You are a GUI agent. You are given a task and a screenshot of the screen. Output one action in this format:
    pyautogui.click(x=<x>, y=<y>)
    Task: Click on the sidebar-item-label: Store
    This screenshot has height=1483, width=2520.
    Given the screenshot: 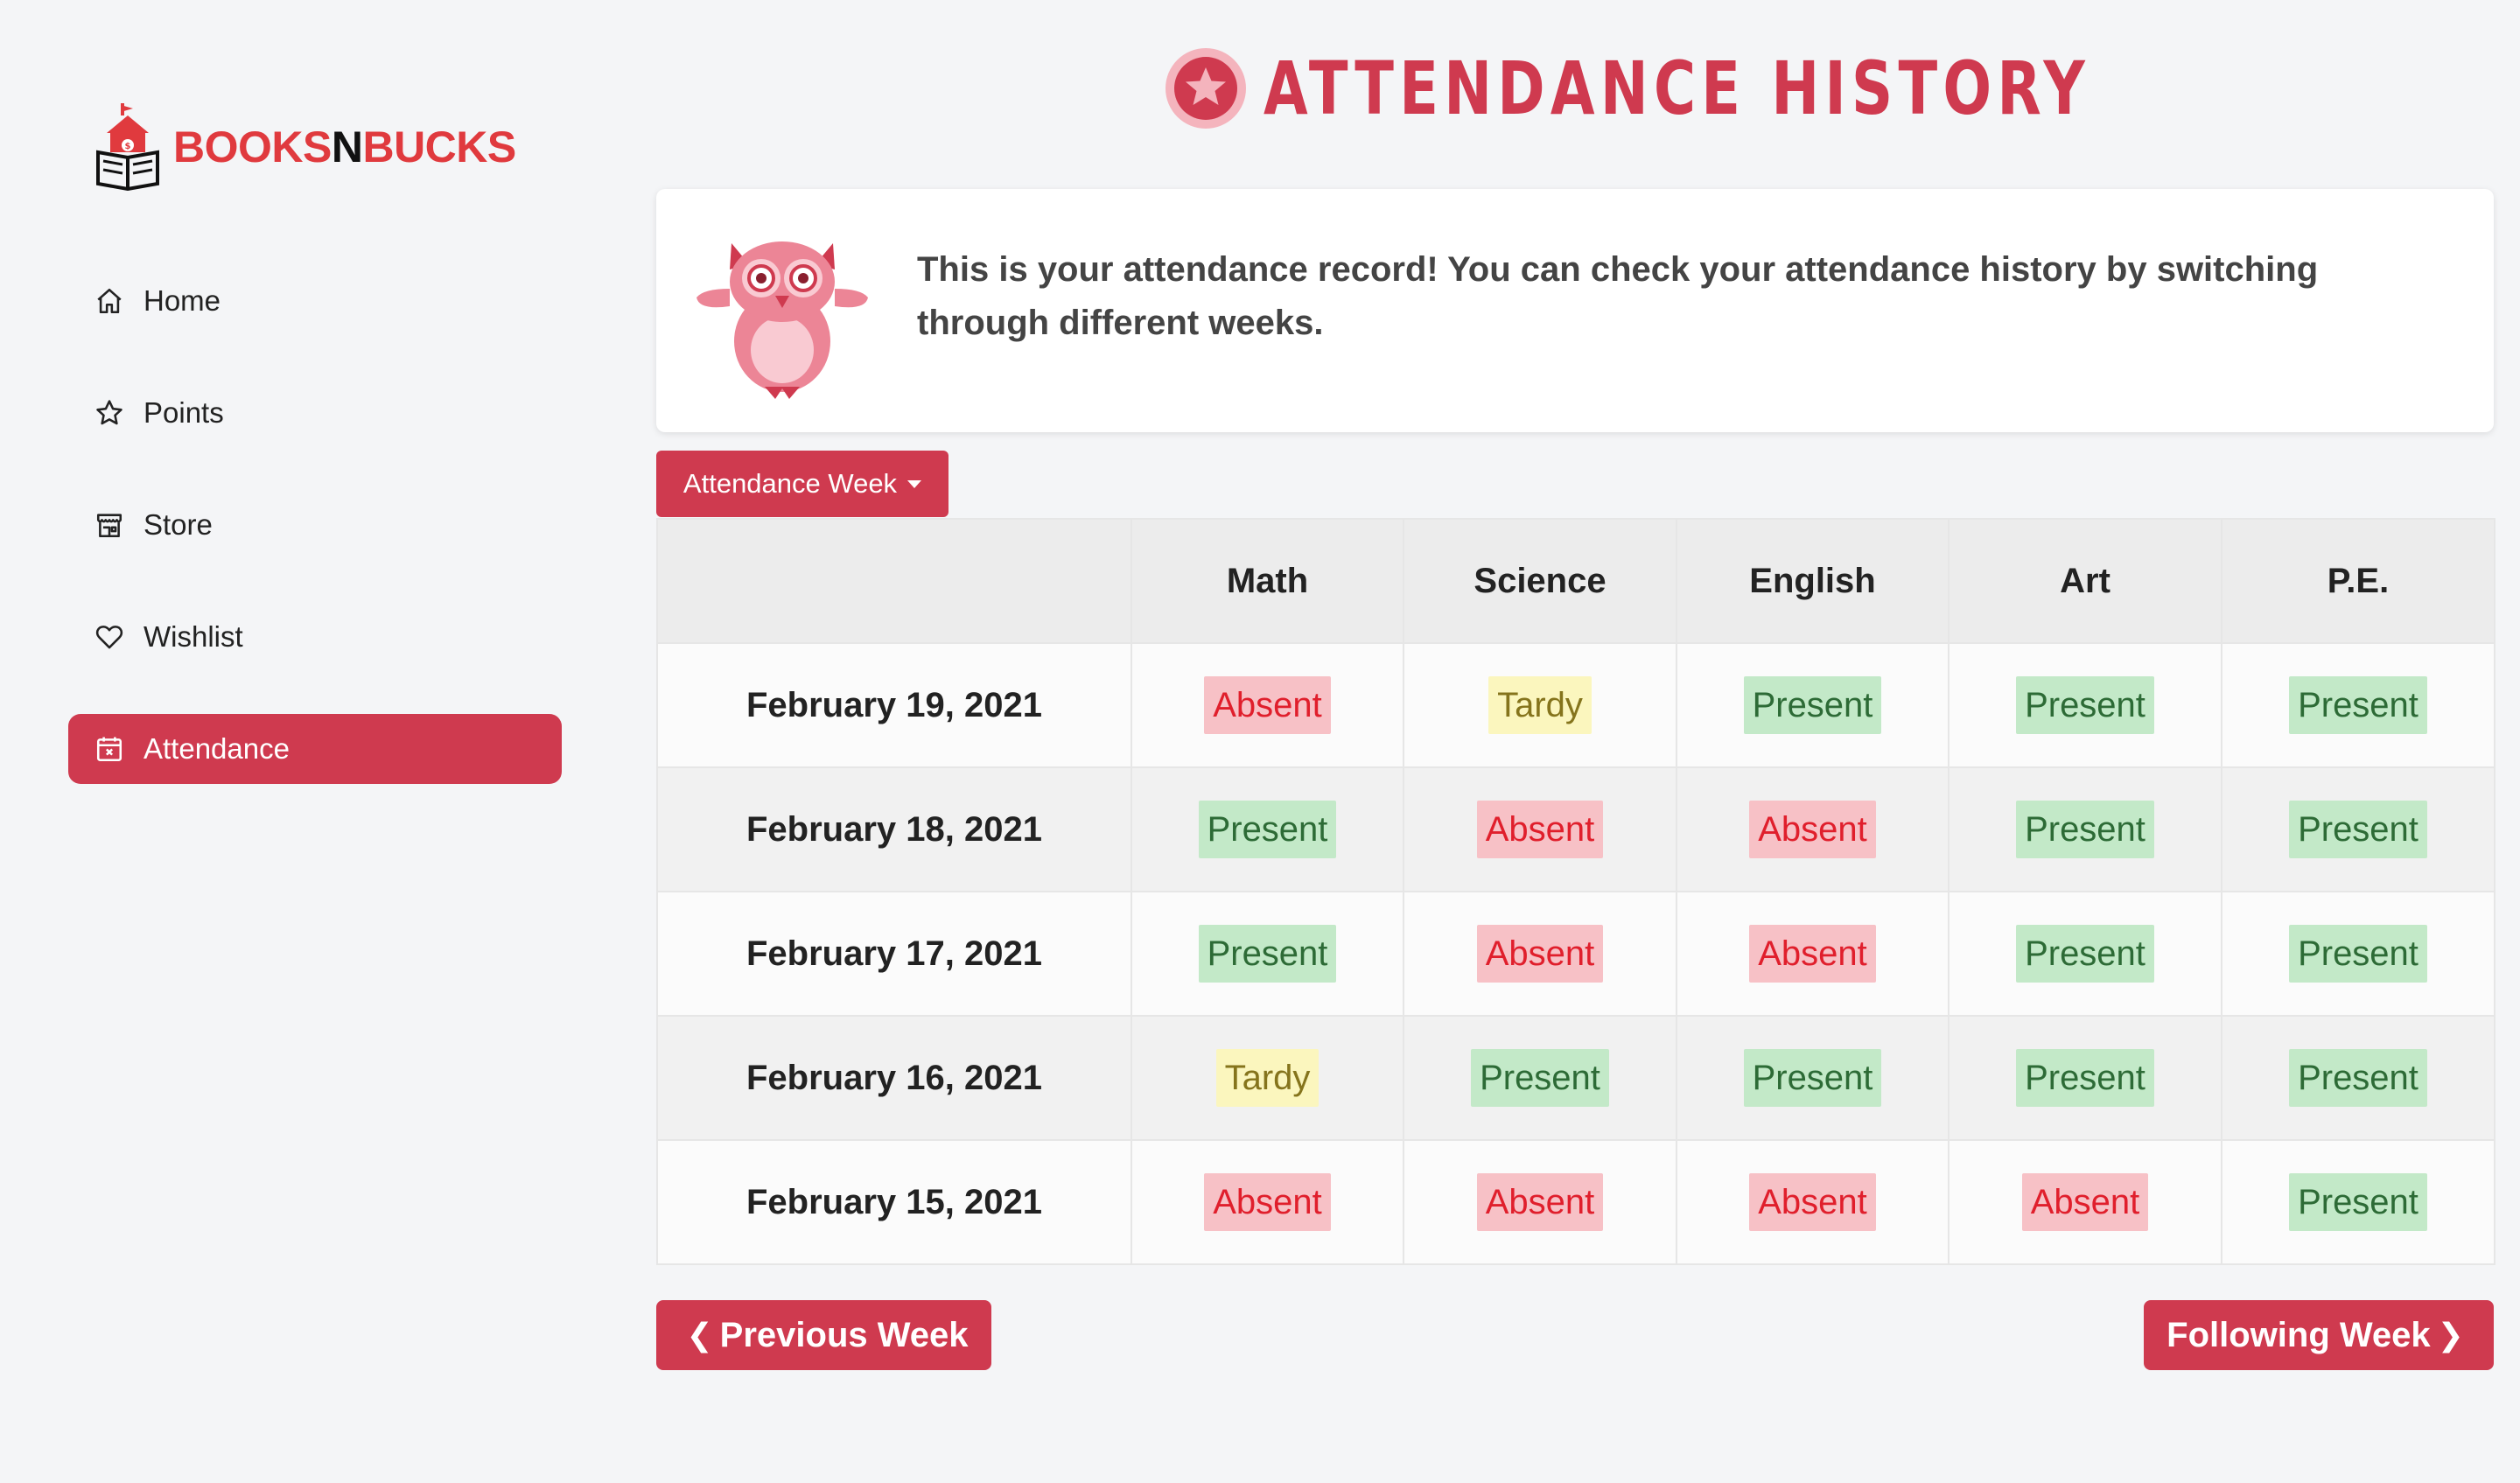 What is the action you would take?
    pyautogui.click(x=178, y=524)
    